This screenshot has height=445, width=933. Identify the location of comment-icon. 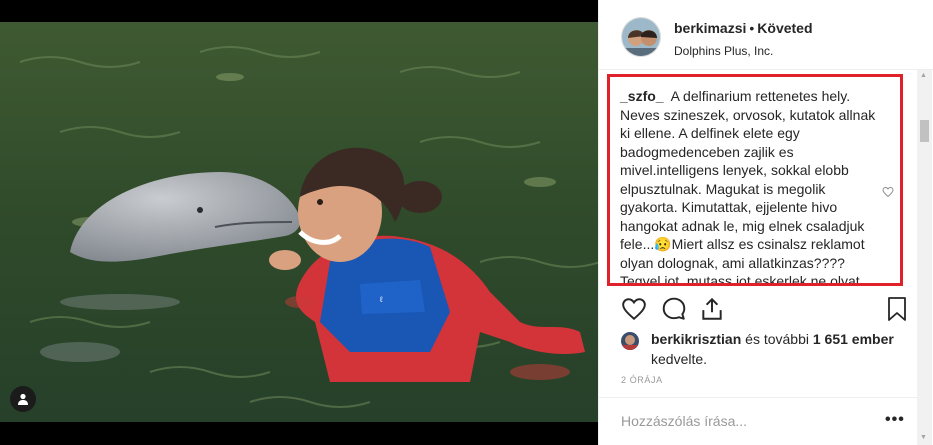
(674, 308).